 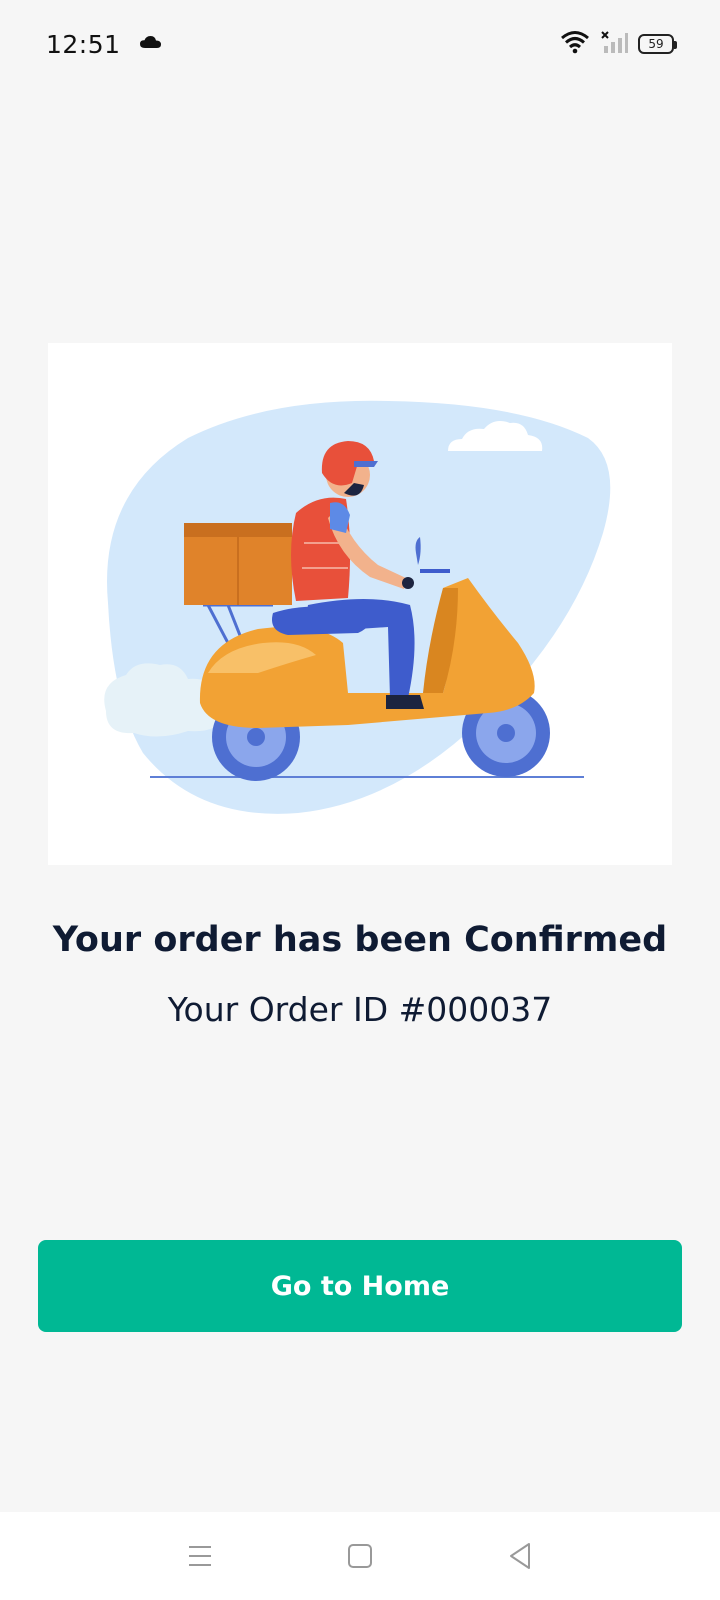 What do you see at coordinates (360, 940) in the screenshot?
I see `confirmation-title: Your order has been Confirmed` at bounding box center [360, 940].